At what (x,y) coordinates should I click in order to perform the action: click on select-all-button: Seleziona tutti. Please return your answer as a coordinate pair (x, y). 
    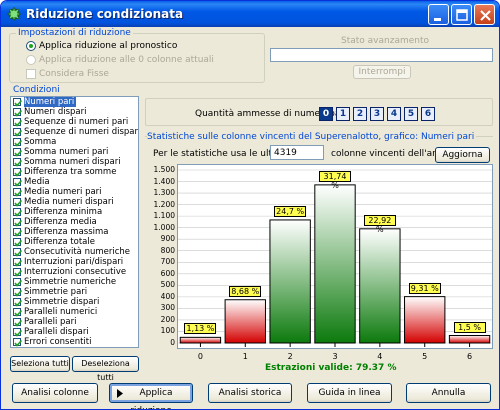
    Looking at the image, I should click on (40, 364).